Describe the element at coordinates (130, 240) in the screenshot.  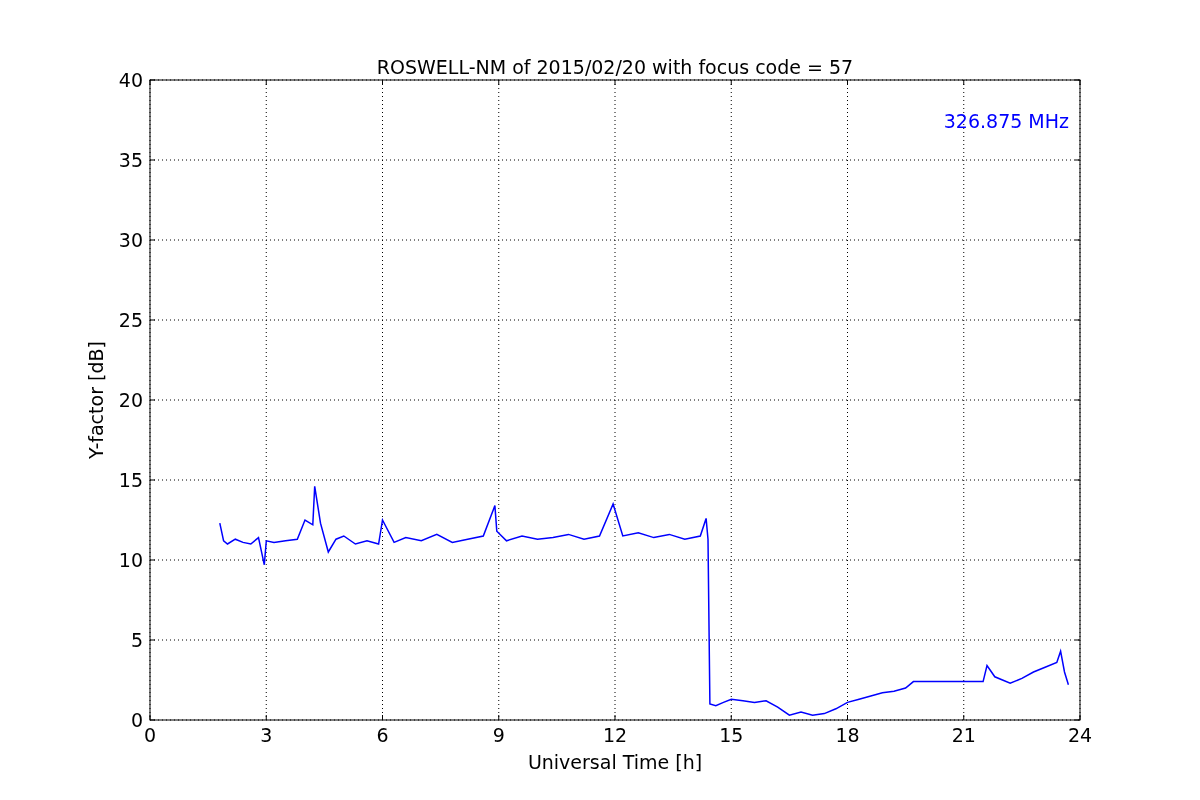
I see `tick-label: 30` at that location.